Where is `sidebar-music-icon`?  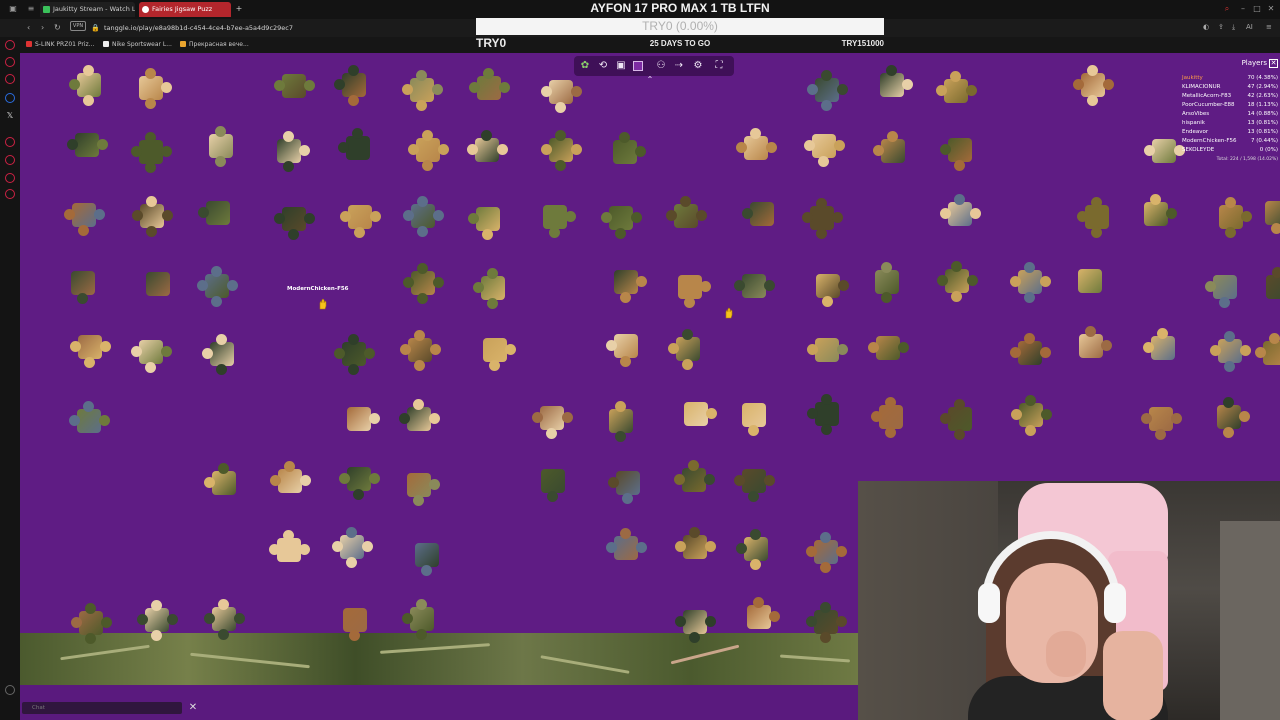
sidebar-music-icon is located at coordinates (10, 142).